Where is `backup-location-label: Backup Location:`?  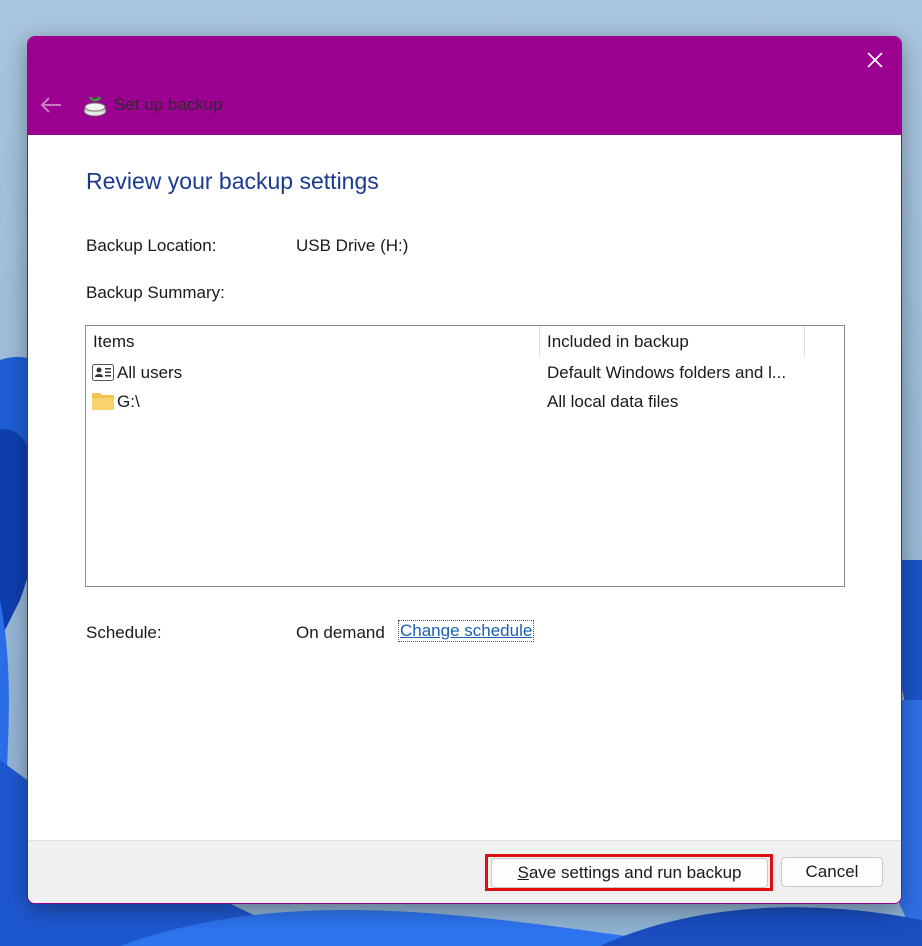 backup-location-label: Backup Location: is located at coordinates (151, 245).